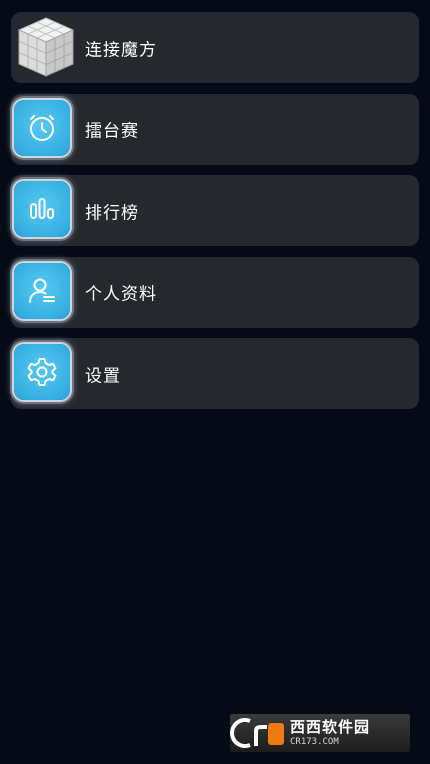 This screenshot has height=764, width=430. Describe the element at coordinates (46, 47) in the screenshot. I see `rubiks-cube-icon` at that location.